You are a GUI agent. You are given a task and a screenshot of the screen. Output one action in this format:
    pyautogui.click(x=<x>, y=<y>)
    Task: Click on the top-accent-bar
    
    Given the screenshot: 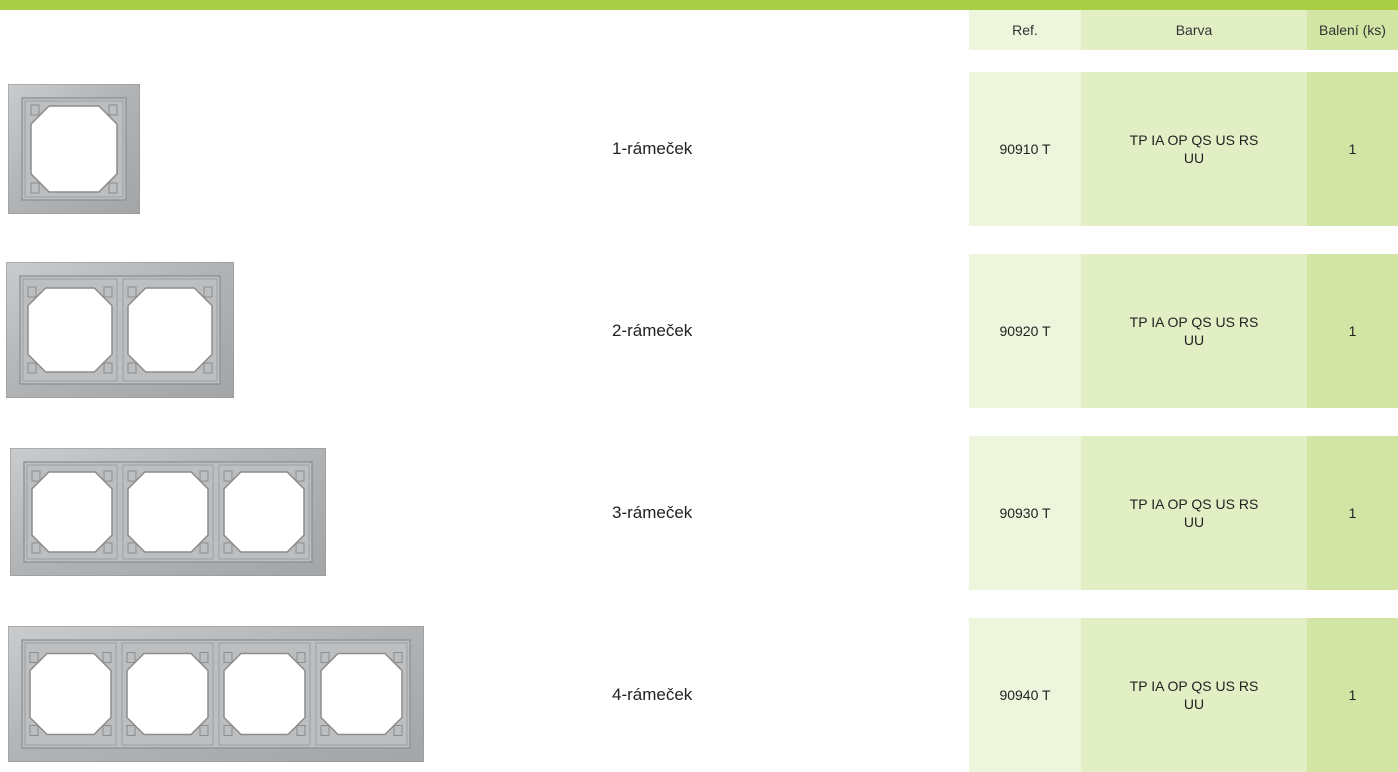 What is the action you would take?
    pyautogui.click(x=699, y=5)
    